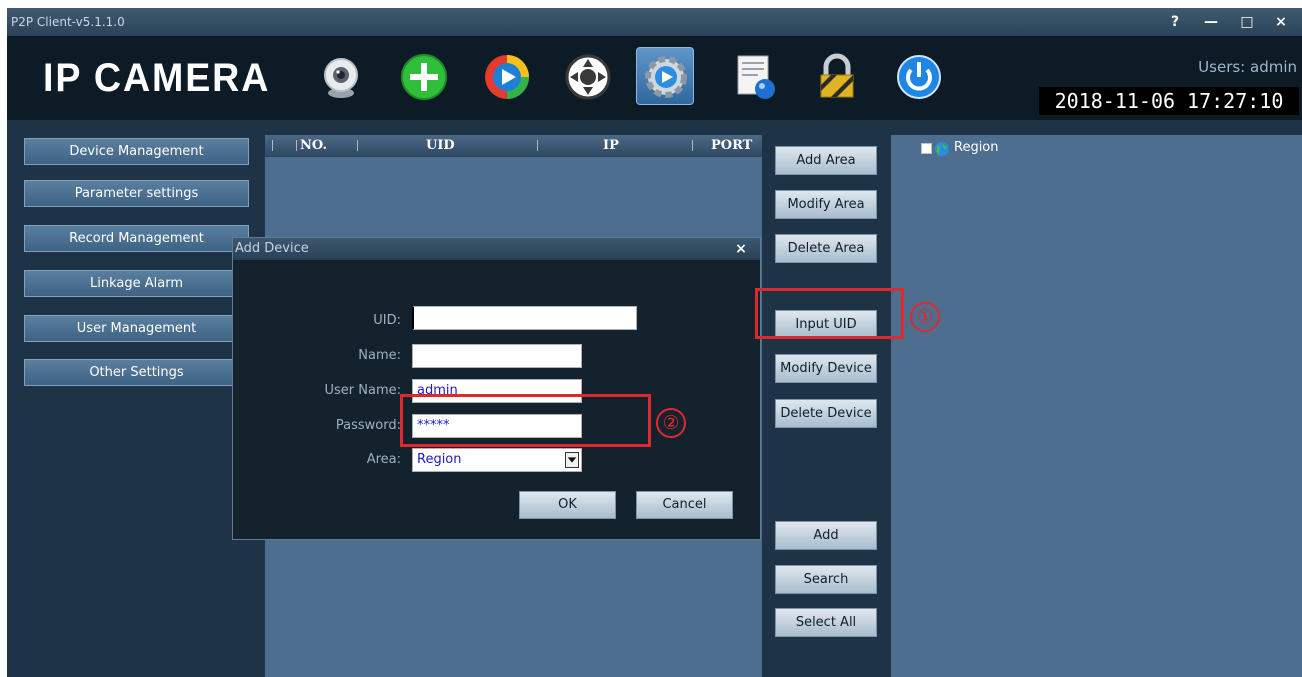 This screenshot has height=677, width=1302. What do you see at coordinates (1247, 67) in the screenshot?
I see `current-user: Users: admin` at bounding box center [1247, 67].